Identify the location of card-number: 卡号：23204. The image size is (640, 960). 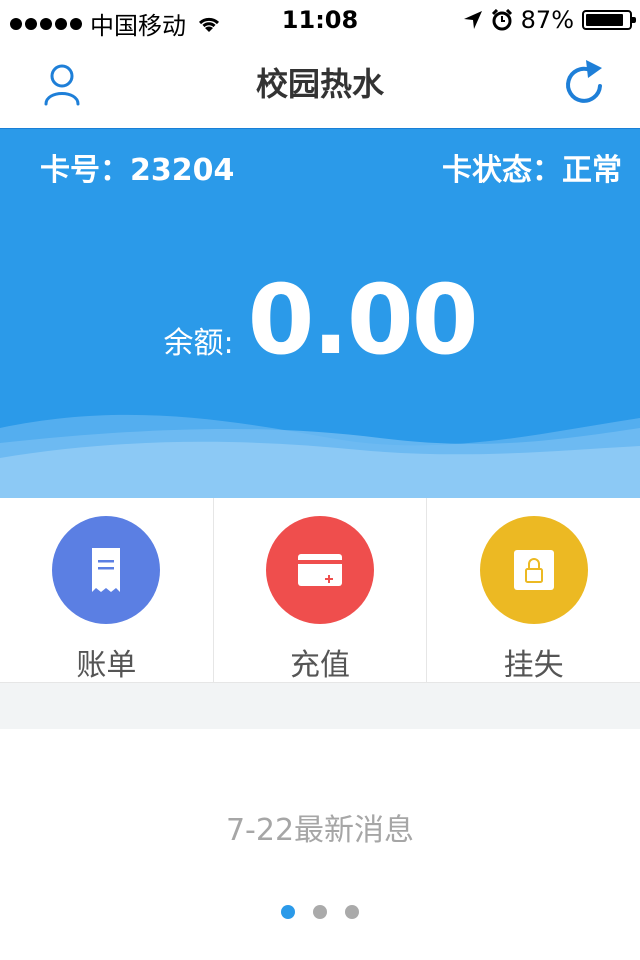
(137, 167).